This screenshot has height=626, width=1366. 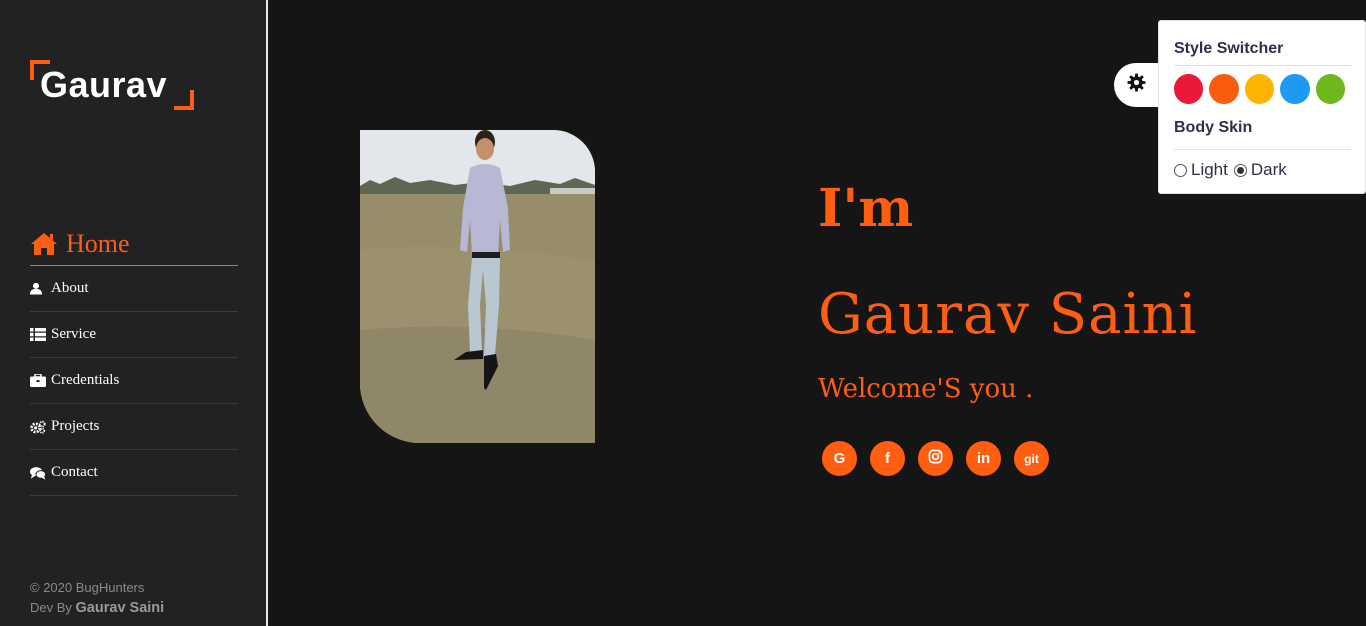 What do you see at coordinates (87, 587) in the screenshot?
I see `copyright-text: © 2020 BugHunters` at bounding box center [87, 587].